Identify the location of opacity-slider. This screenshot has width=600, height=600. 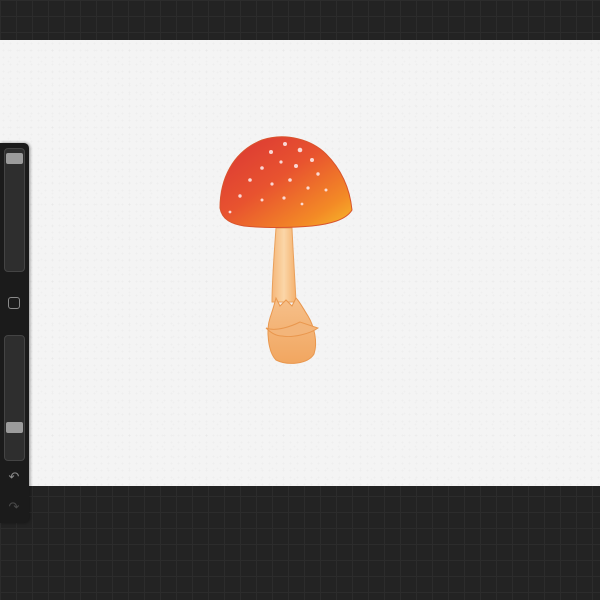
(14, 398).